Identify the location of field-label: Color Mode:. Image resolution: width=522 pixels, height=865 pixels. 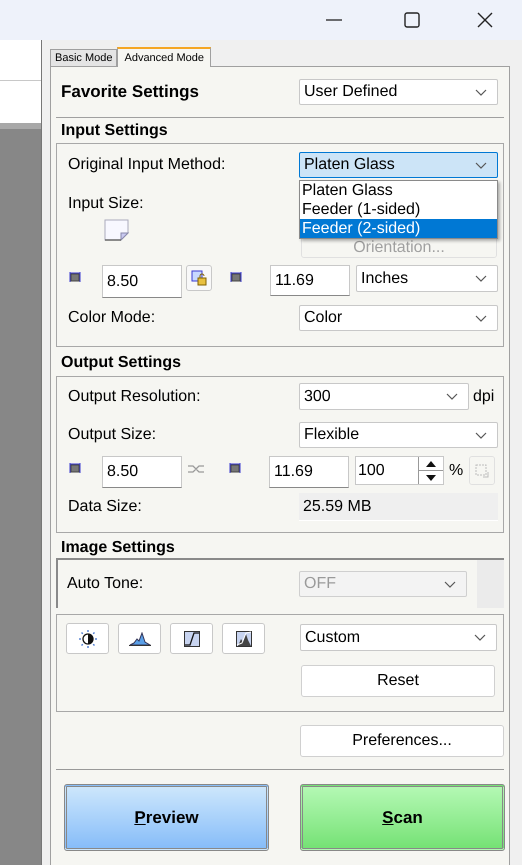
(112, 317).